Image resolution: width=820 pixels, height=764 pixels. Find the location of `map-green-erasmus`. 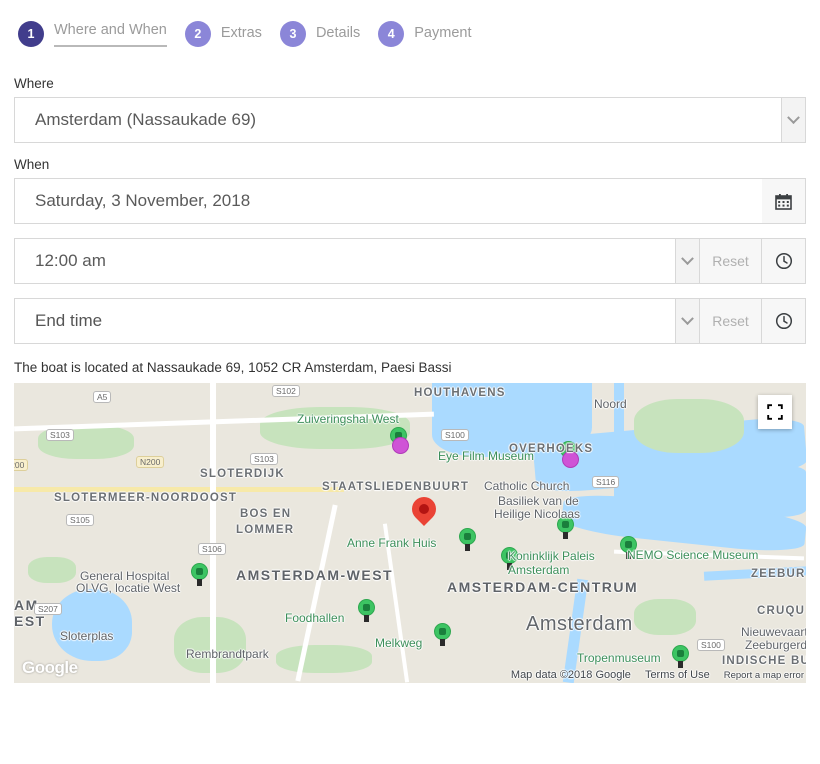

map-green-erasmus is located at coordinates (52, 570).